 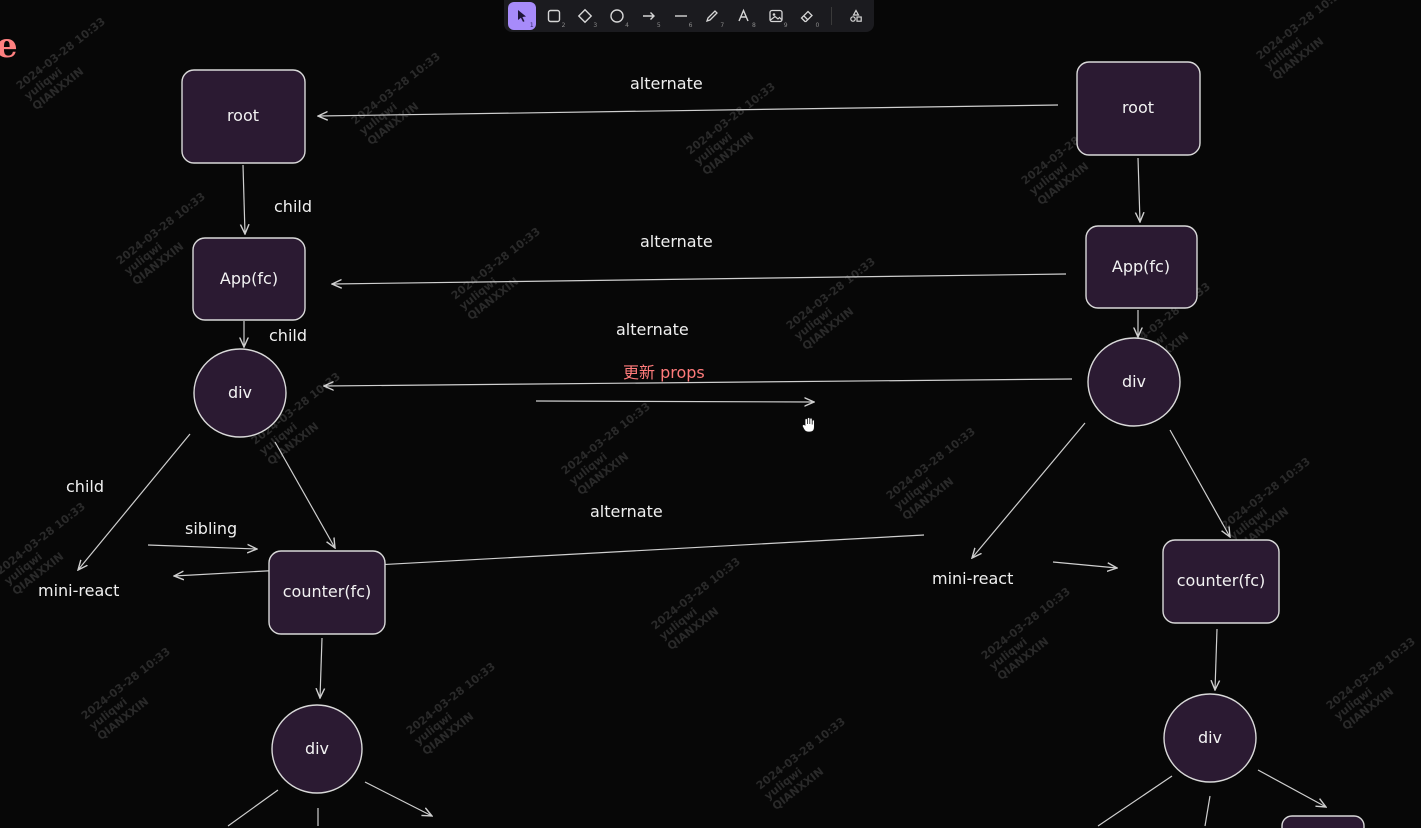 I want to click on pencil-icon, so click(x=712, y=16).